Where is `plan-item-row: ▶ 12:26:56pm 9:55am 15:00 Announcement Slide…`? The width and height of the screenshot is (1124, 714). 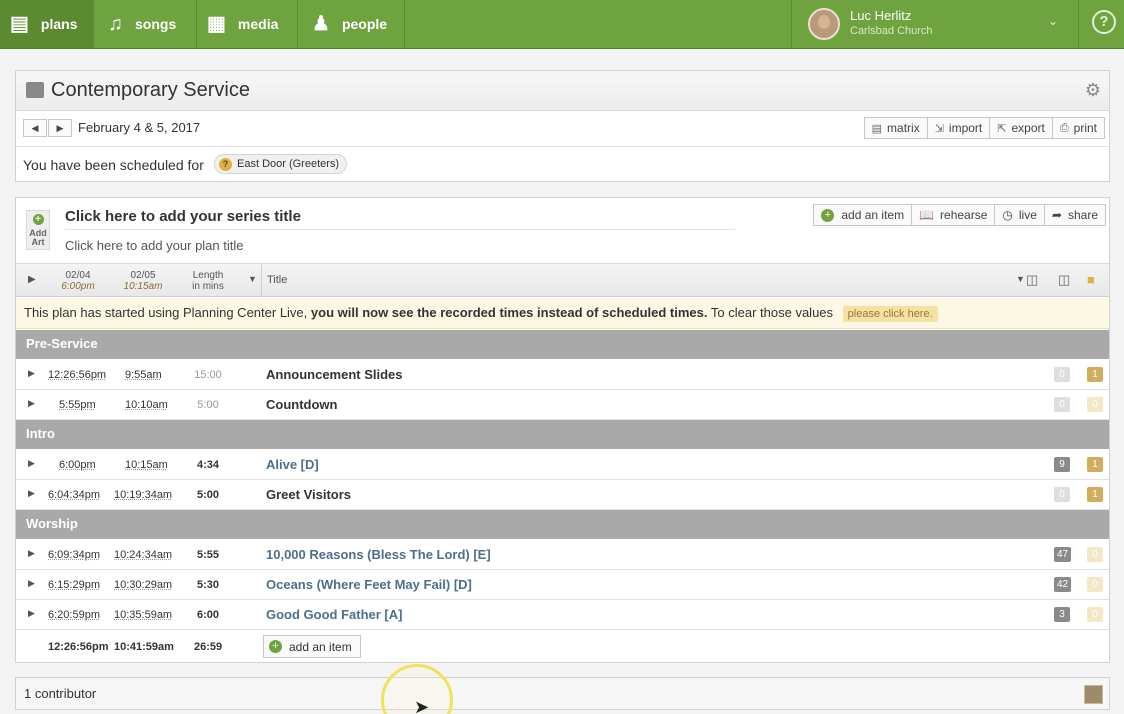
plan-item-row: ▶ 12:26:56pm 9:55am 15:00 Announcement Slide… is located at coordinates (562, 375).